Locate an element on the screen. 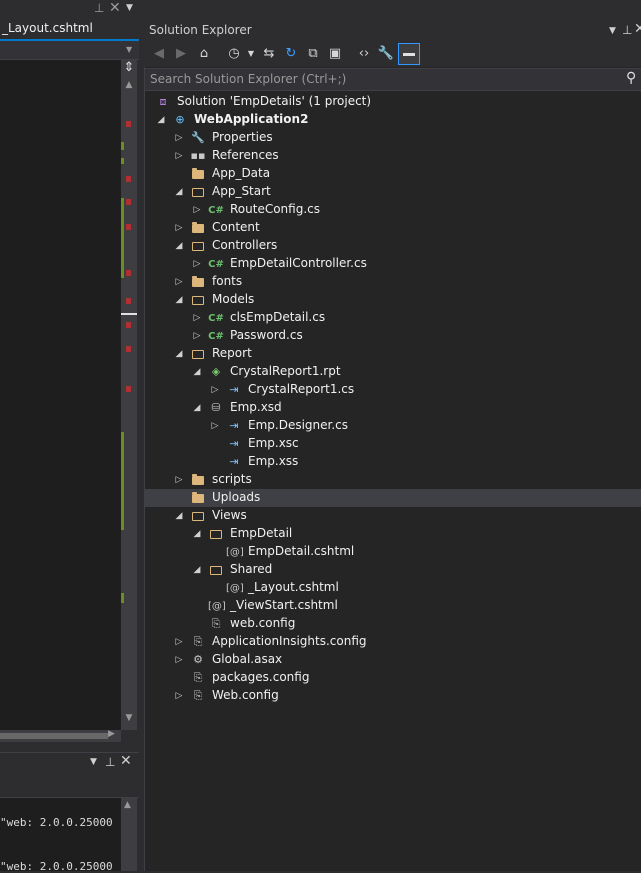 This screenshot has width=641, height=873. sync-icon: ⇆ is located at coordinates (269, 54).